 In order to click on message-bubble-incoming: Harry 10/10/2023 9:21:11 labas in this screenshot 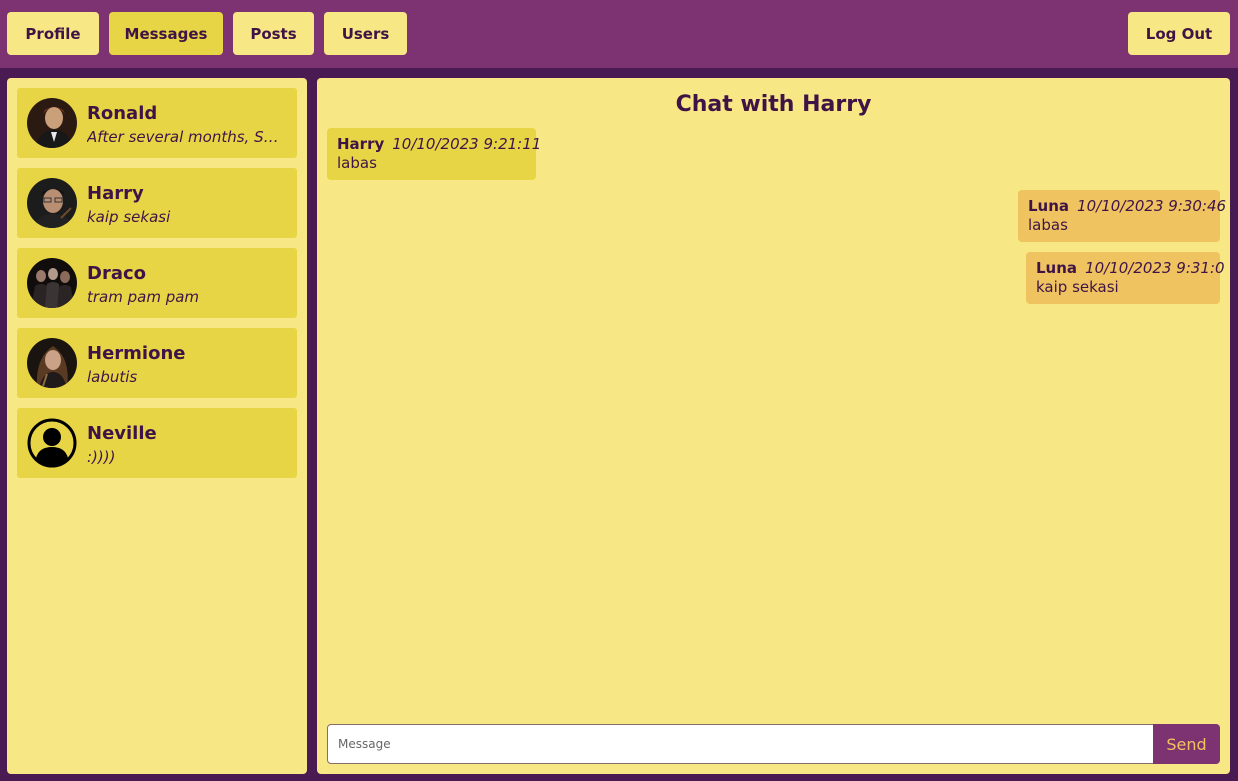, I will do `click(434, 154)`.